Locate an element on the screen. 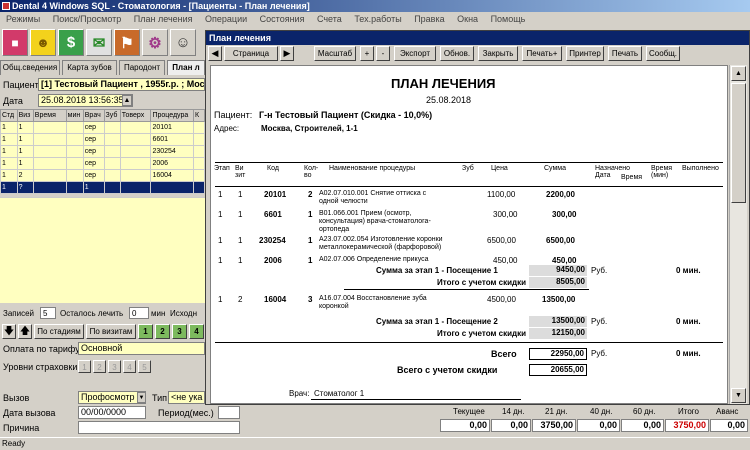 The height and width of the screenshot is (450, 750). print-plus-button: Печать+ is located at coordinates (542, 53).